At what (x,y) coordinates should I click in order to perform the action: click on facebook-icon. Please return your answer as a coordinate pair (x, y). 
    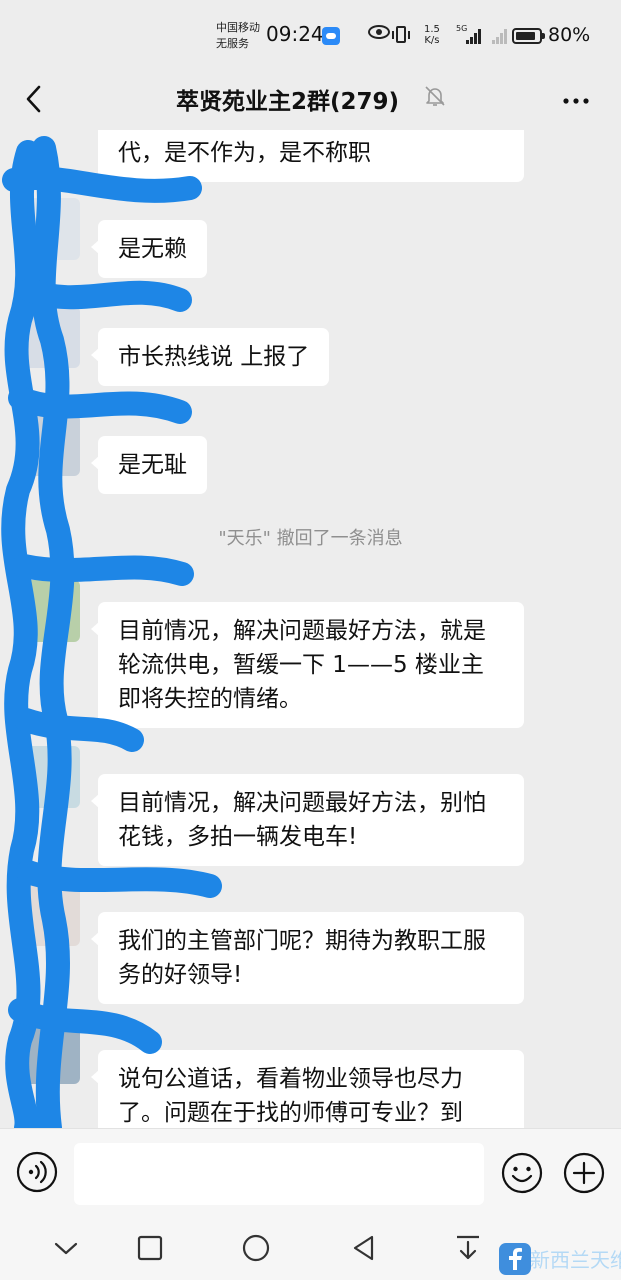
    Looking at the image, I should click on (515, 1259).